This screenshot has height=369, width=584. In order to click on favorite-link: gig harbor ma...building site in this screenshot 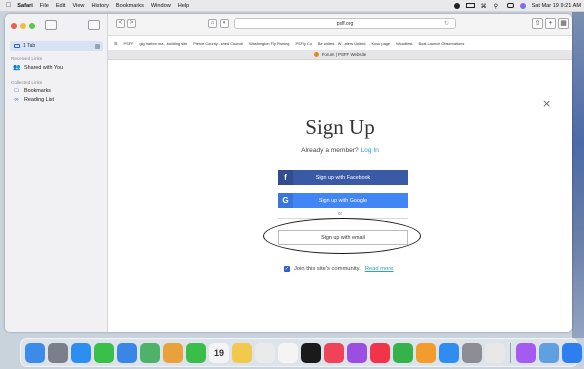, I will do `click(163, 43)`.